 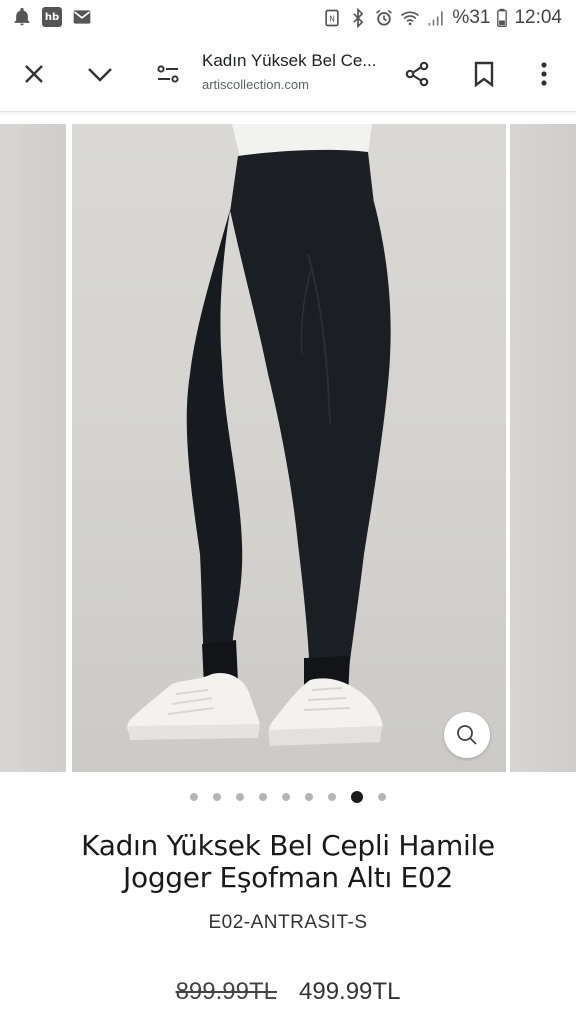 What do you see at coordinates (22, 16) in the screenshot?
I see `notification-bell-icon` at bounding box center [22, 16].